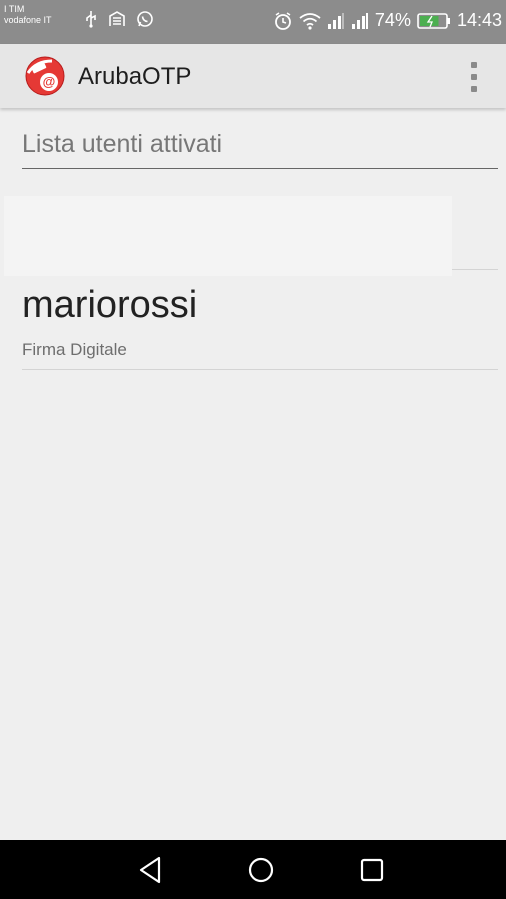 The image size is (506, 899). I want to click on list-divider, so click(260, 369).